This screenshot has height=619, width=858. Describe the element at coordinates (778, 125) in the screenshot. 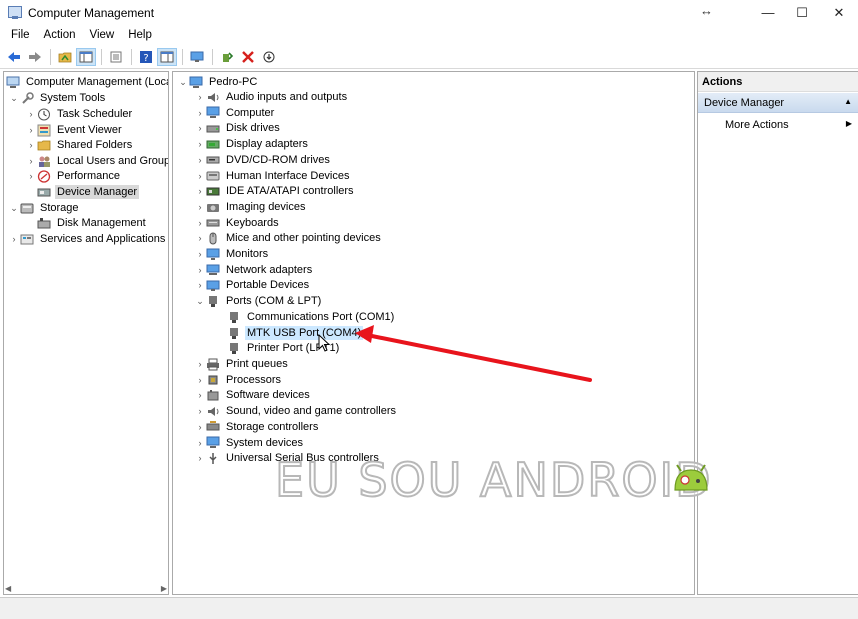

I see `more-actions-item: More Actions ▶` at that location.